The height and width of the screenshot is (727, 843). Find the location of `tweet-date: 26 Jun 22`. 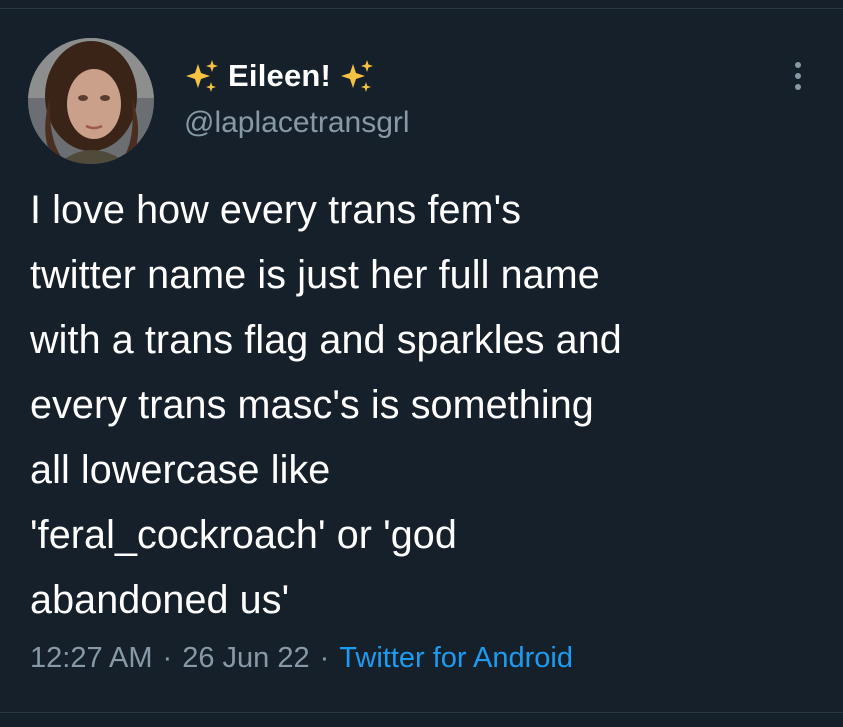

tweet-date: 26 Jun 22 is located at coordinates (245, 658).